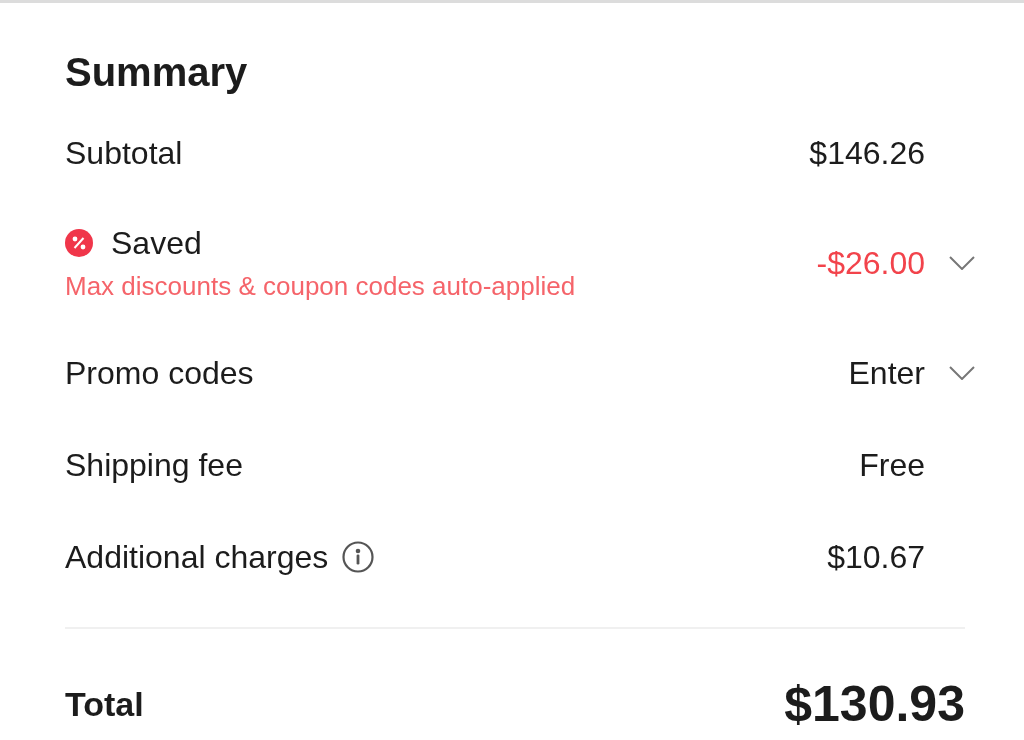 The image size is (1024, 740). I want to click on savings-note: Max discounts & coupon codes auto-applied, so click(320, 286).